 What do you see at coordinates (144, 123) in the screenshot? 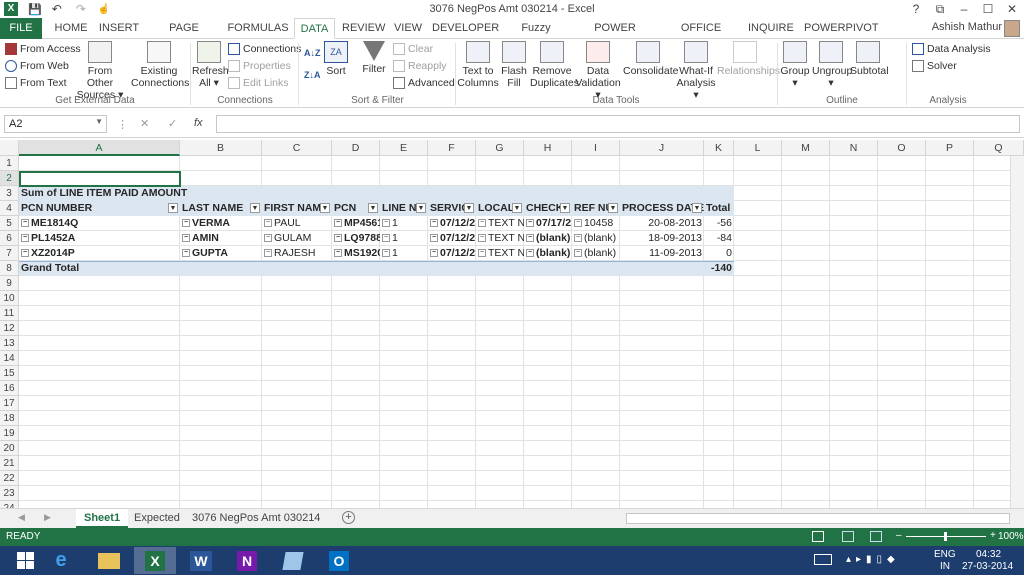
I see `cancel-icon: ✕` at bounding box center [144, 123].